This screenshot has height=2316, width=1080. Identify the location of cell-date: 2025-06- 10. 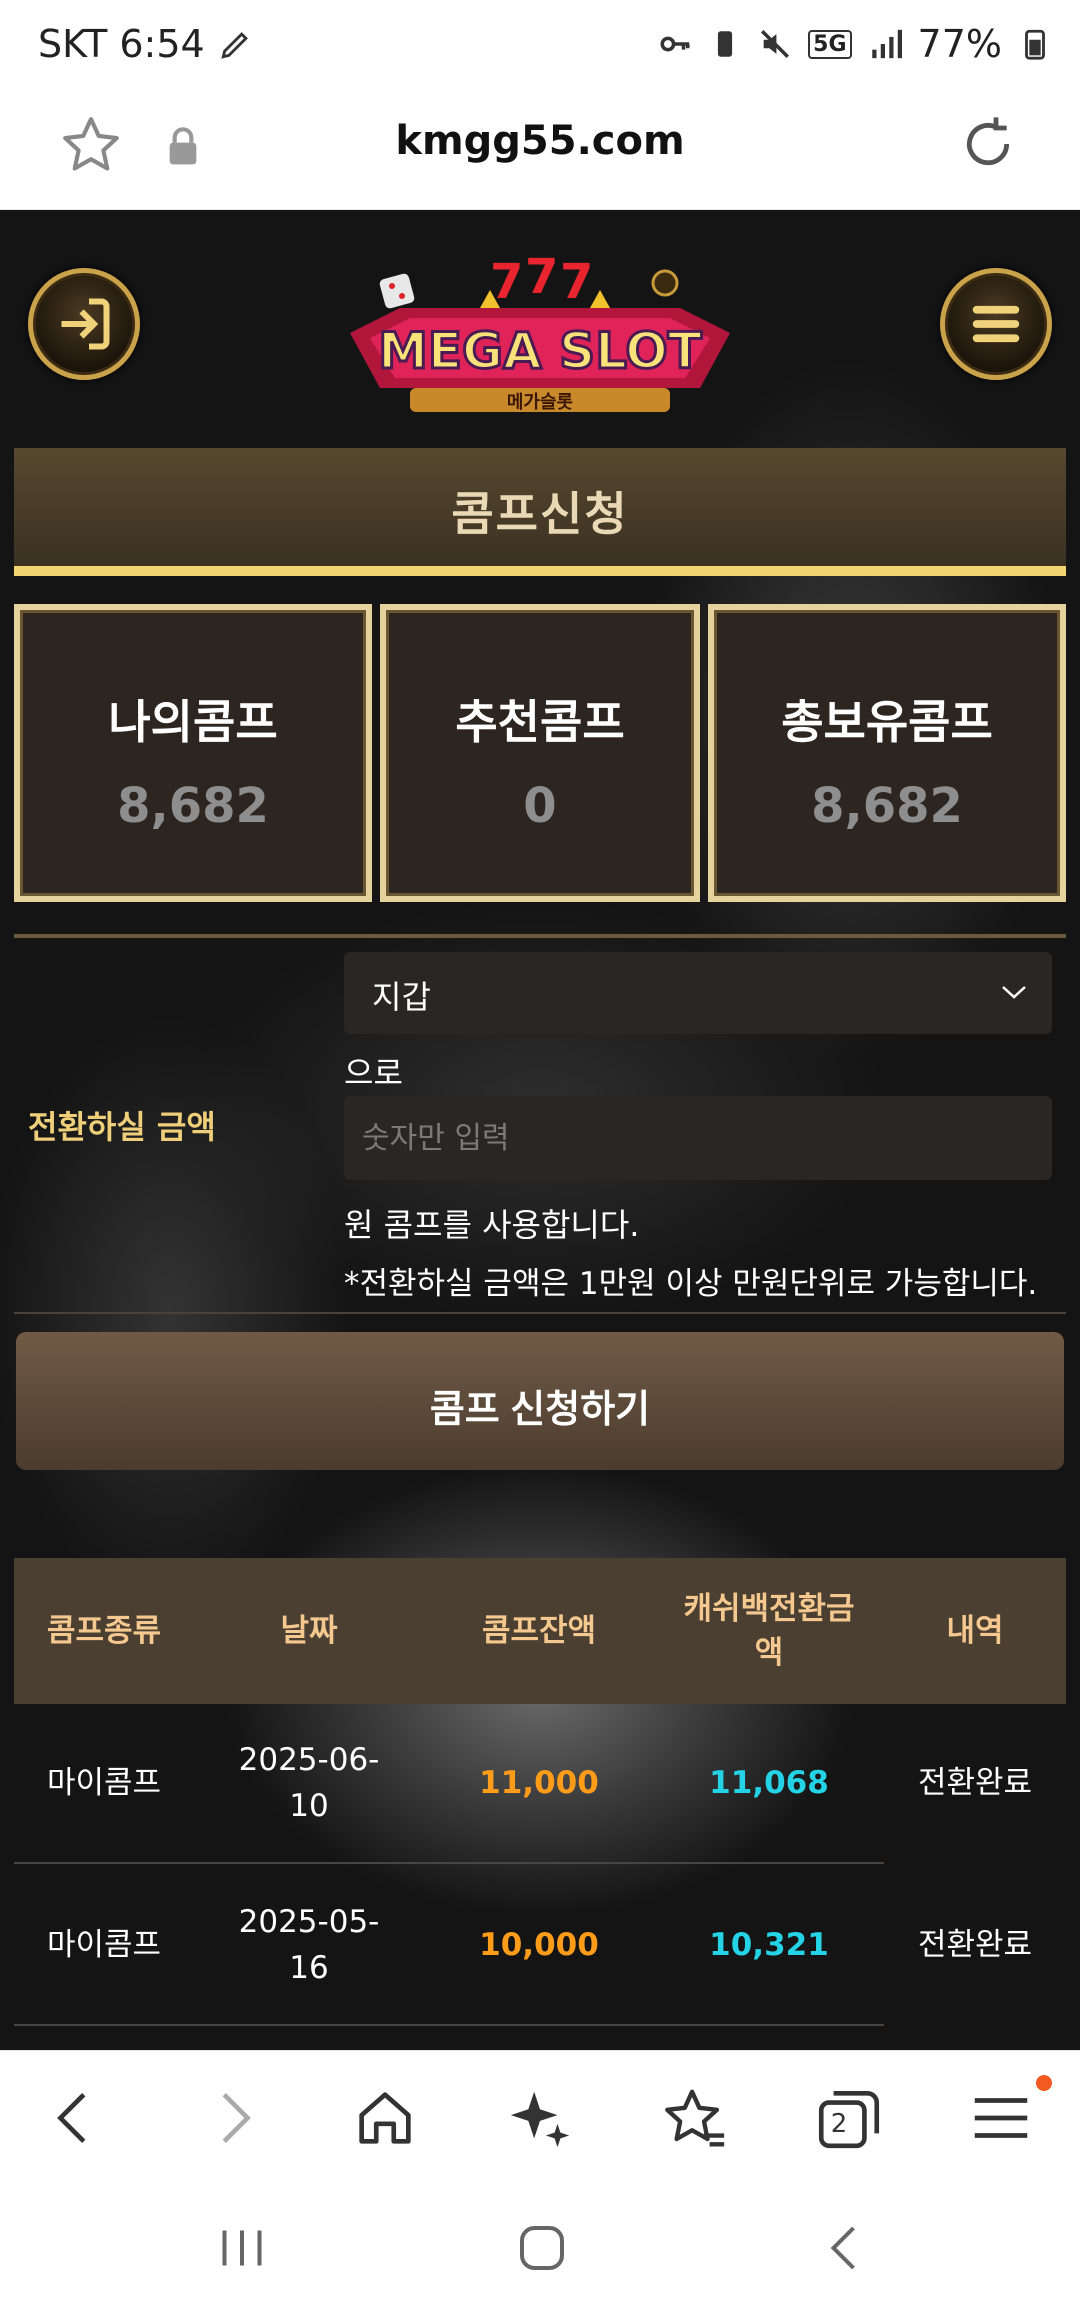
(309, 1783).